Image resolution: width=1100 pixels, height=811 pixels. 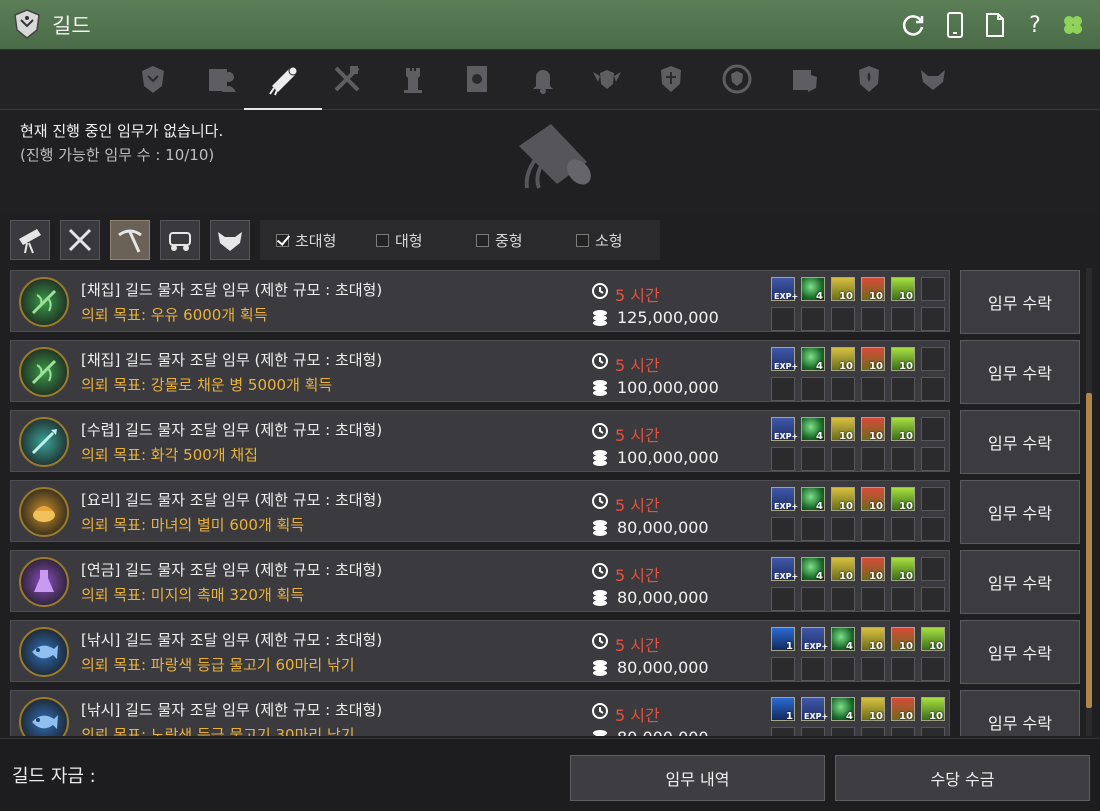 I want to click on clover-icon, so click(x=1073, y=25).